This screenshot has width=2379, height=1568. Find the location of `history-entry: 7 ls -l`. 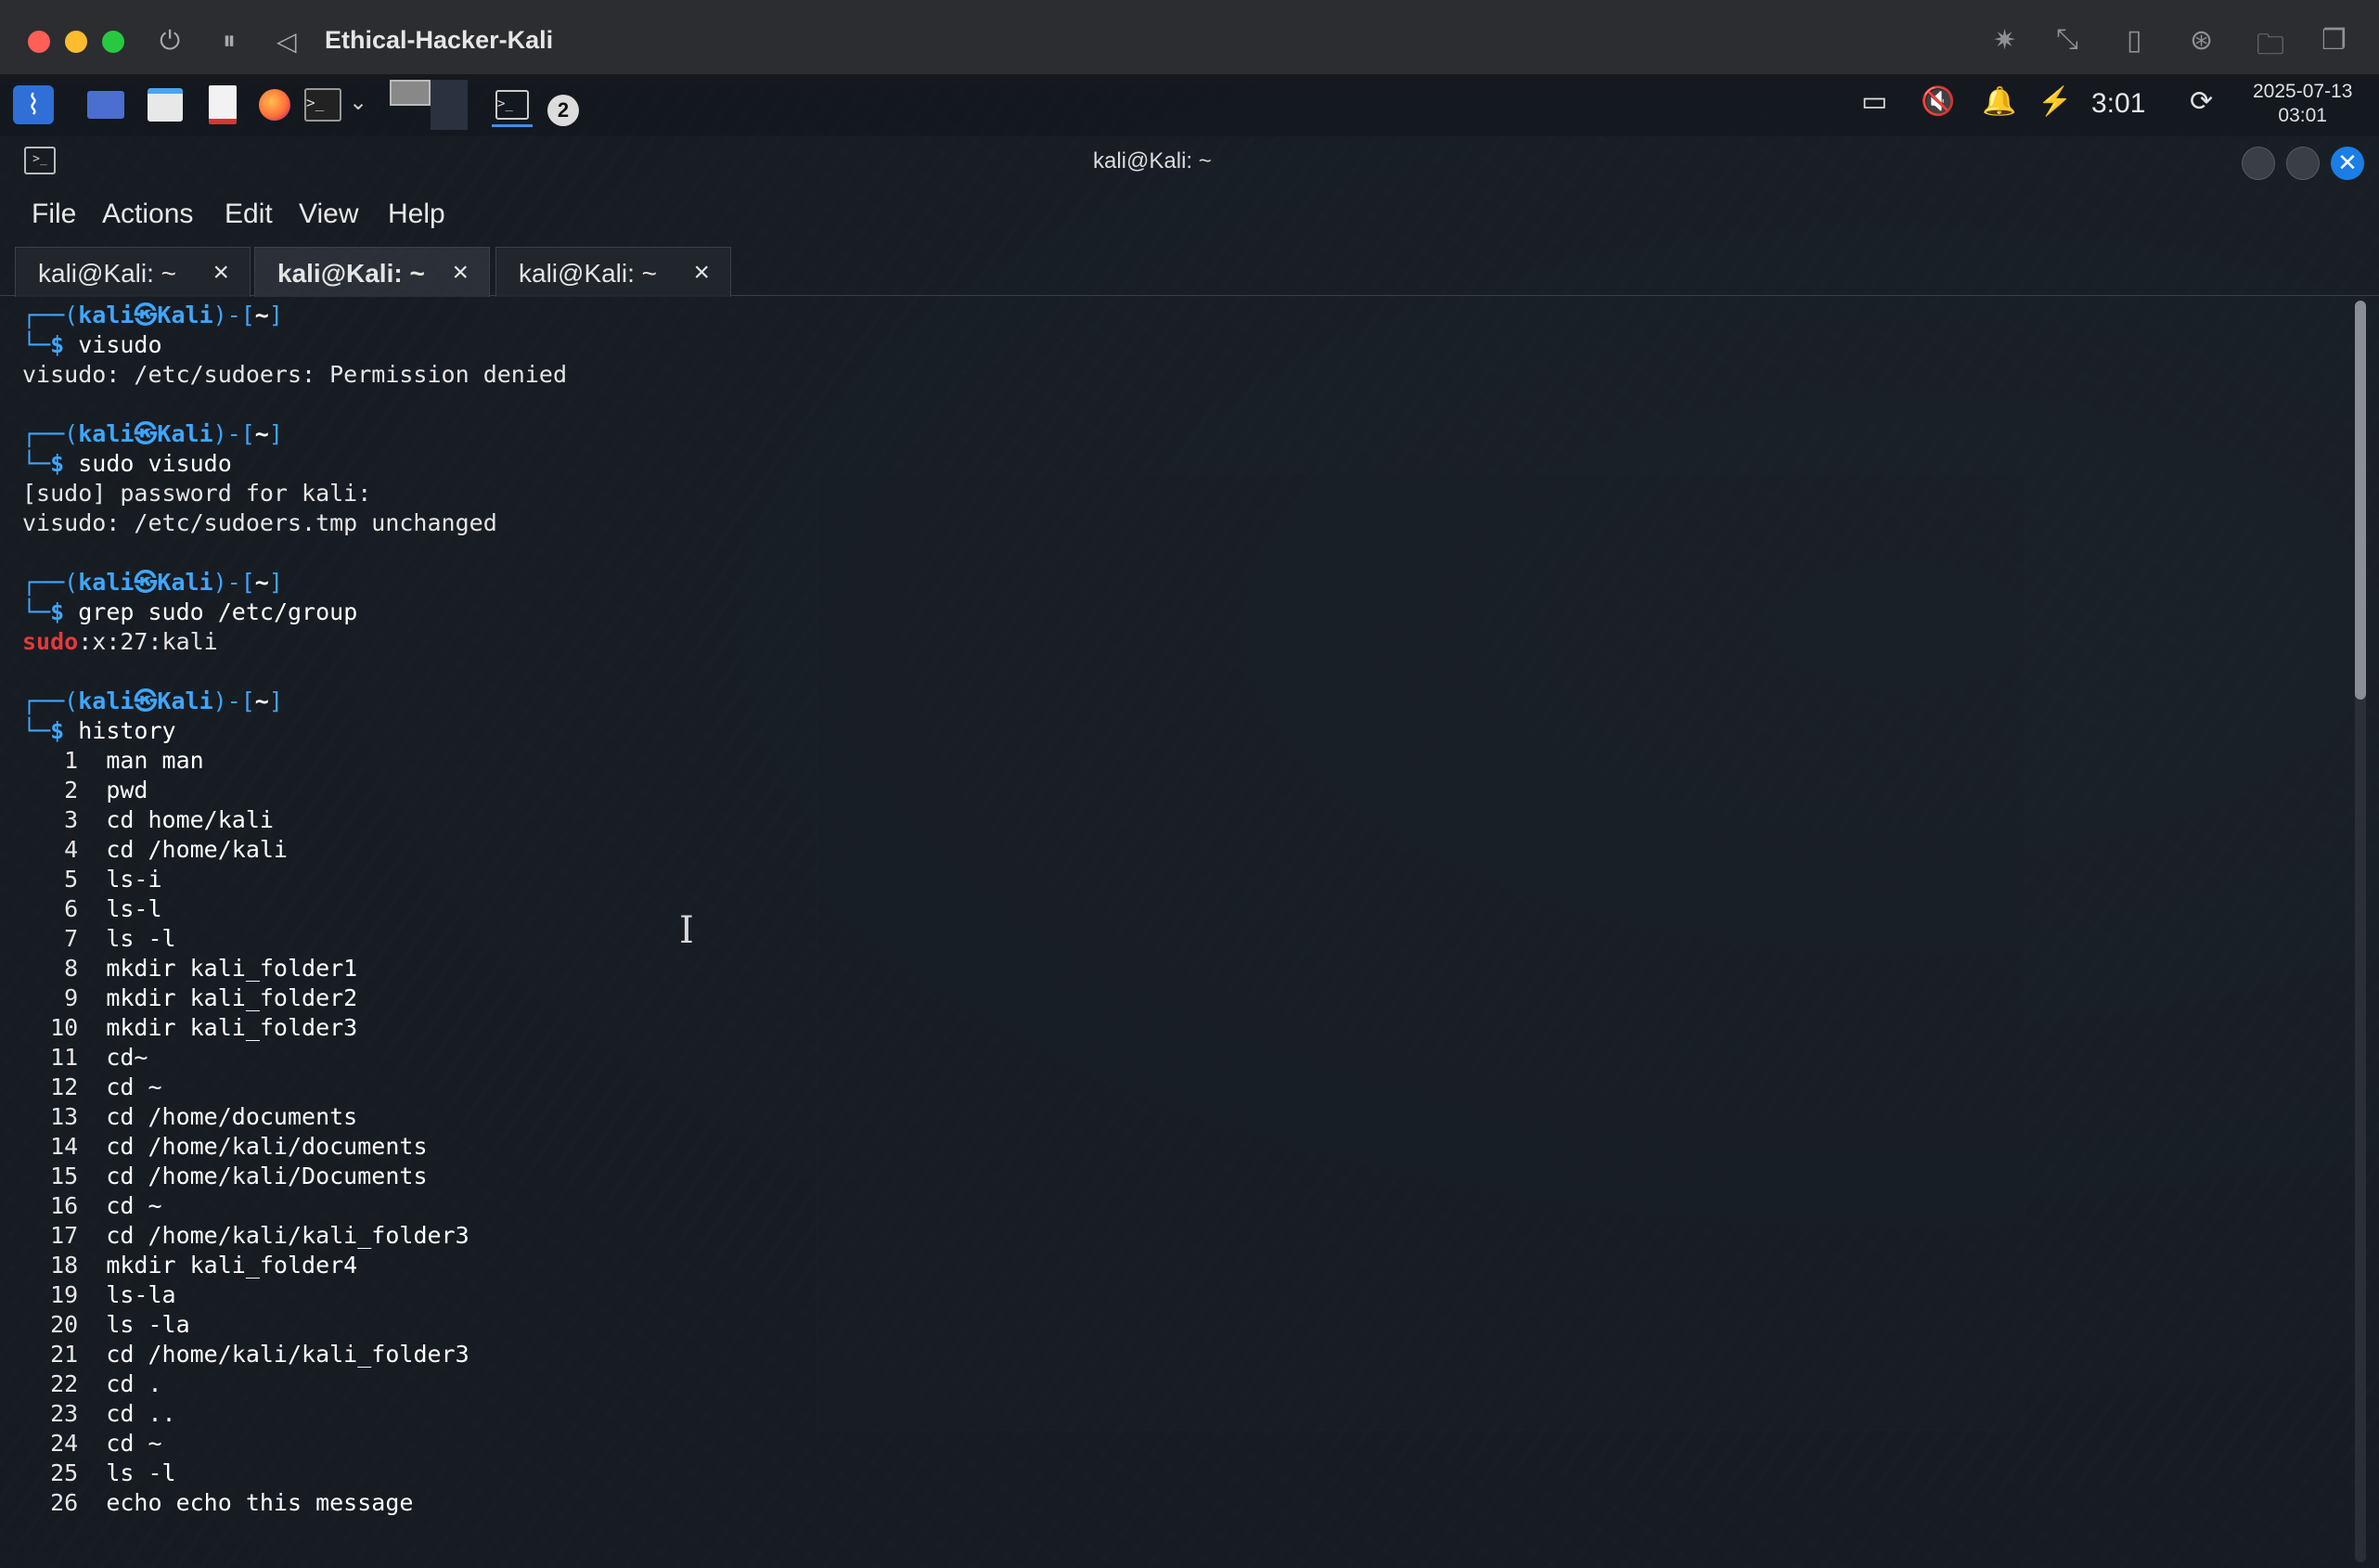

history-entry: 7 ls -l is located at coordinates (99, 939).